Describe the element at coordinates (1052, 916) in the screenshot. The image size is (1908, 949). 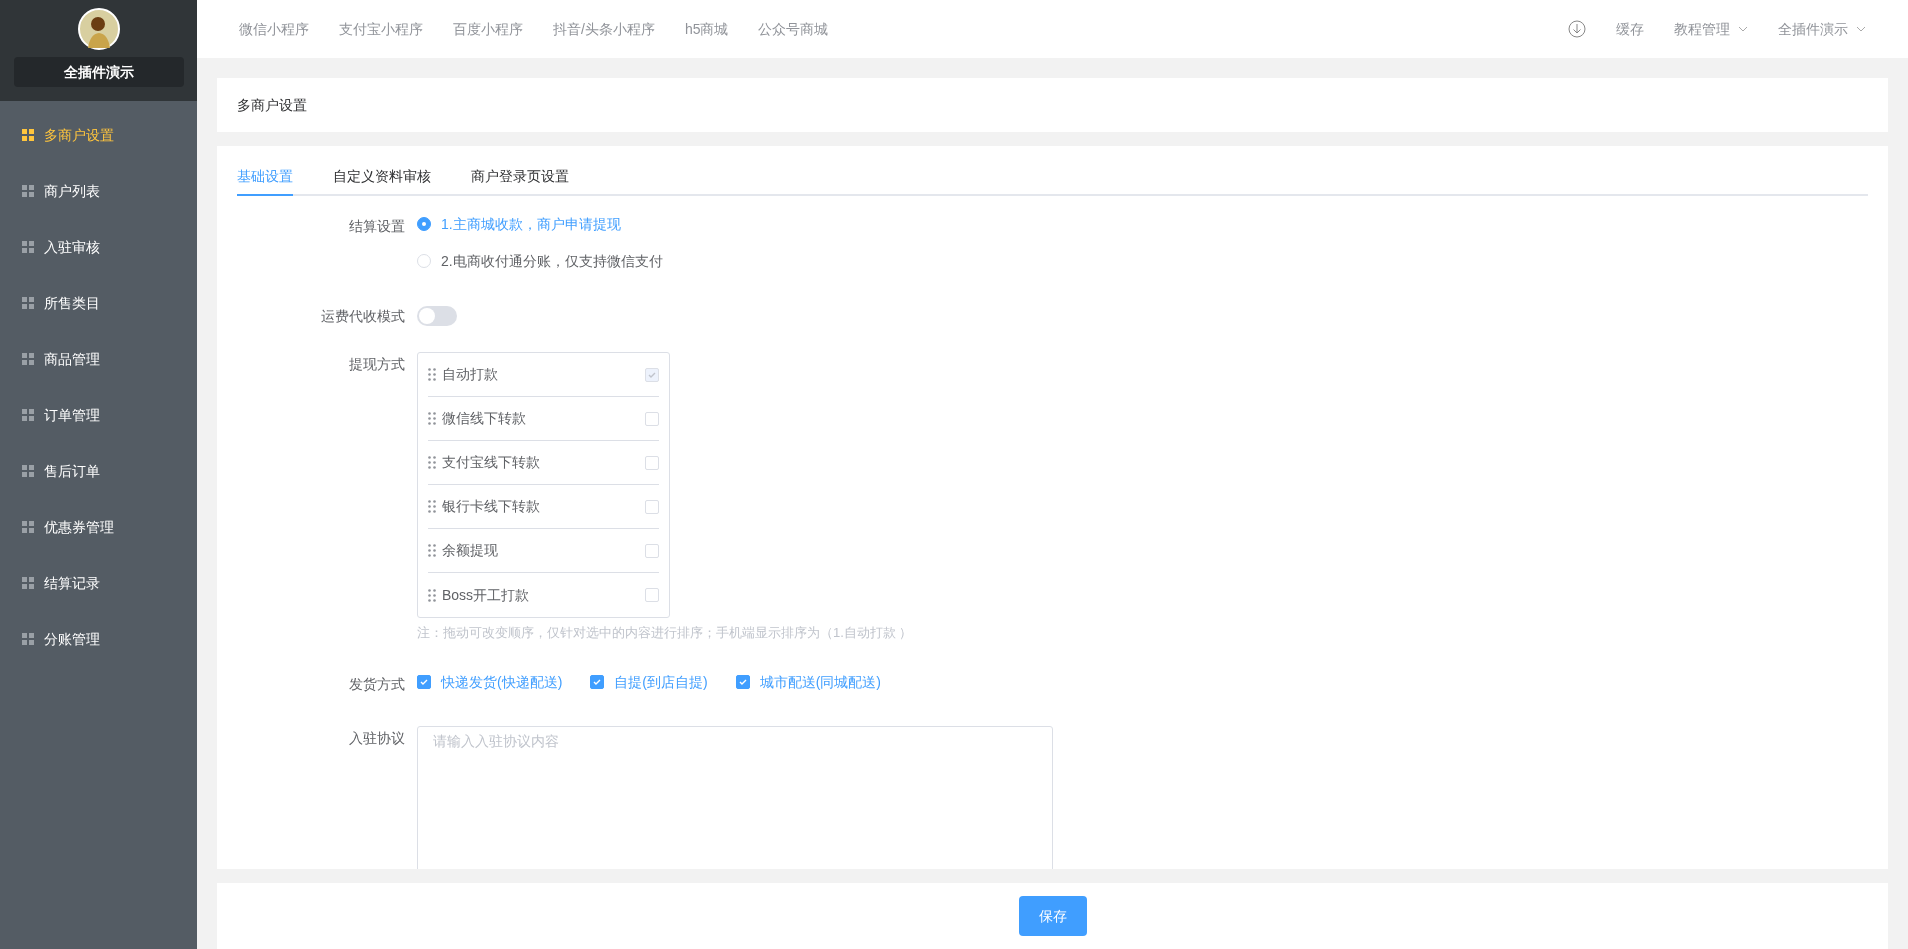
I see `save-button: 保存` at that location.